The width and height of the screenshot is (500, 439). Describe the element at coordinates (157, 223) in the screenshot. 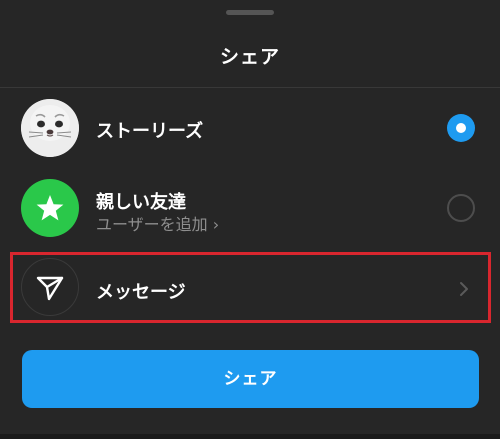

I see `add-users-link: ユーザーを追加 ›` at that location.